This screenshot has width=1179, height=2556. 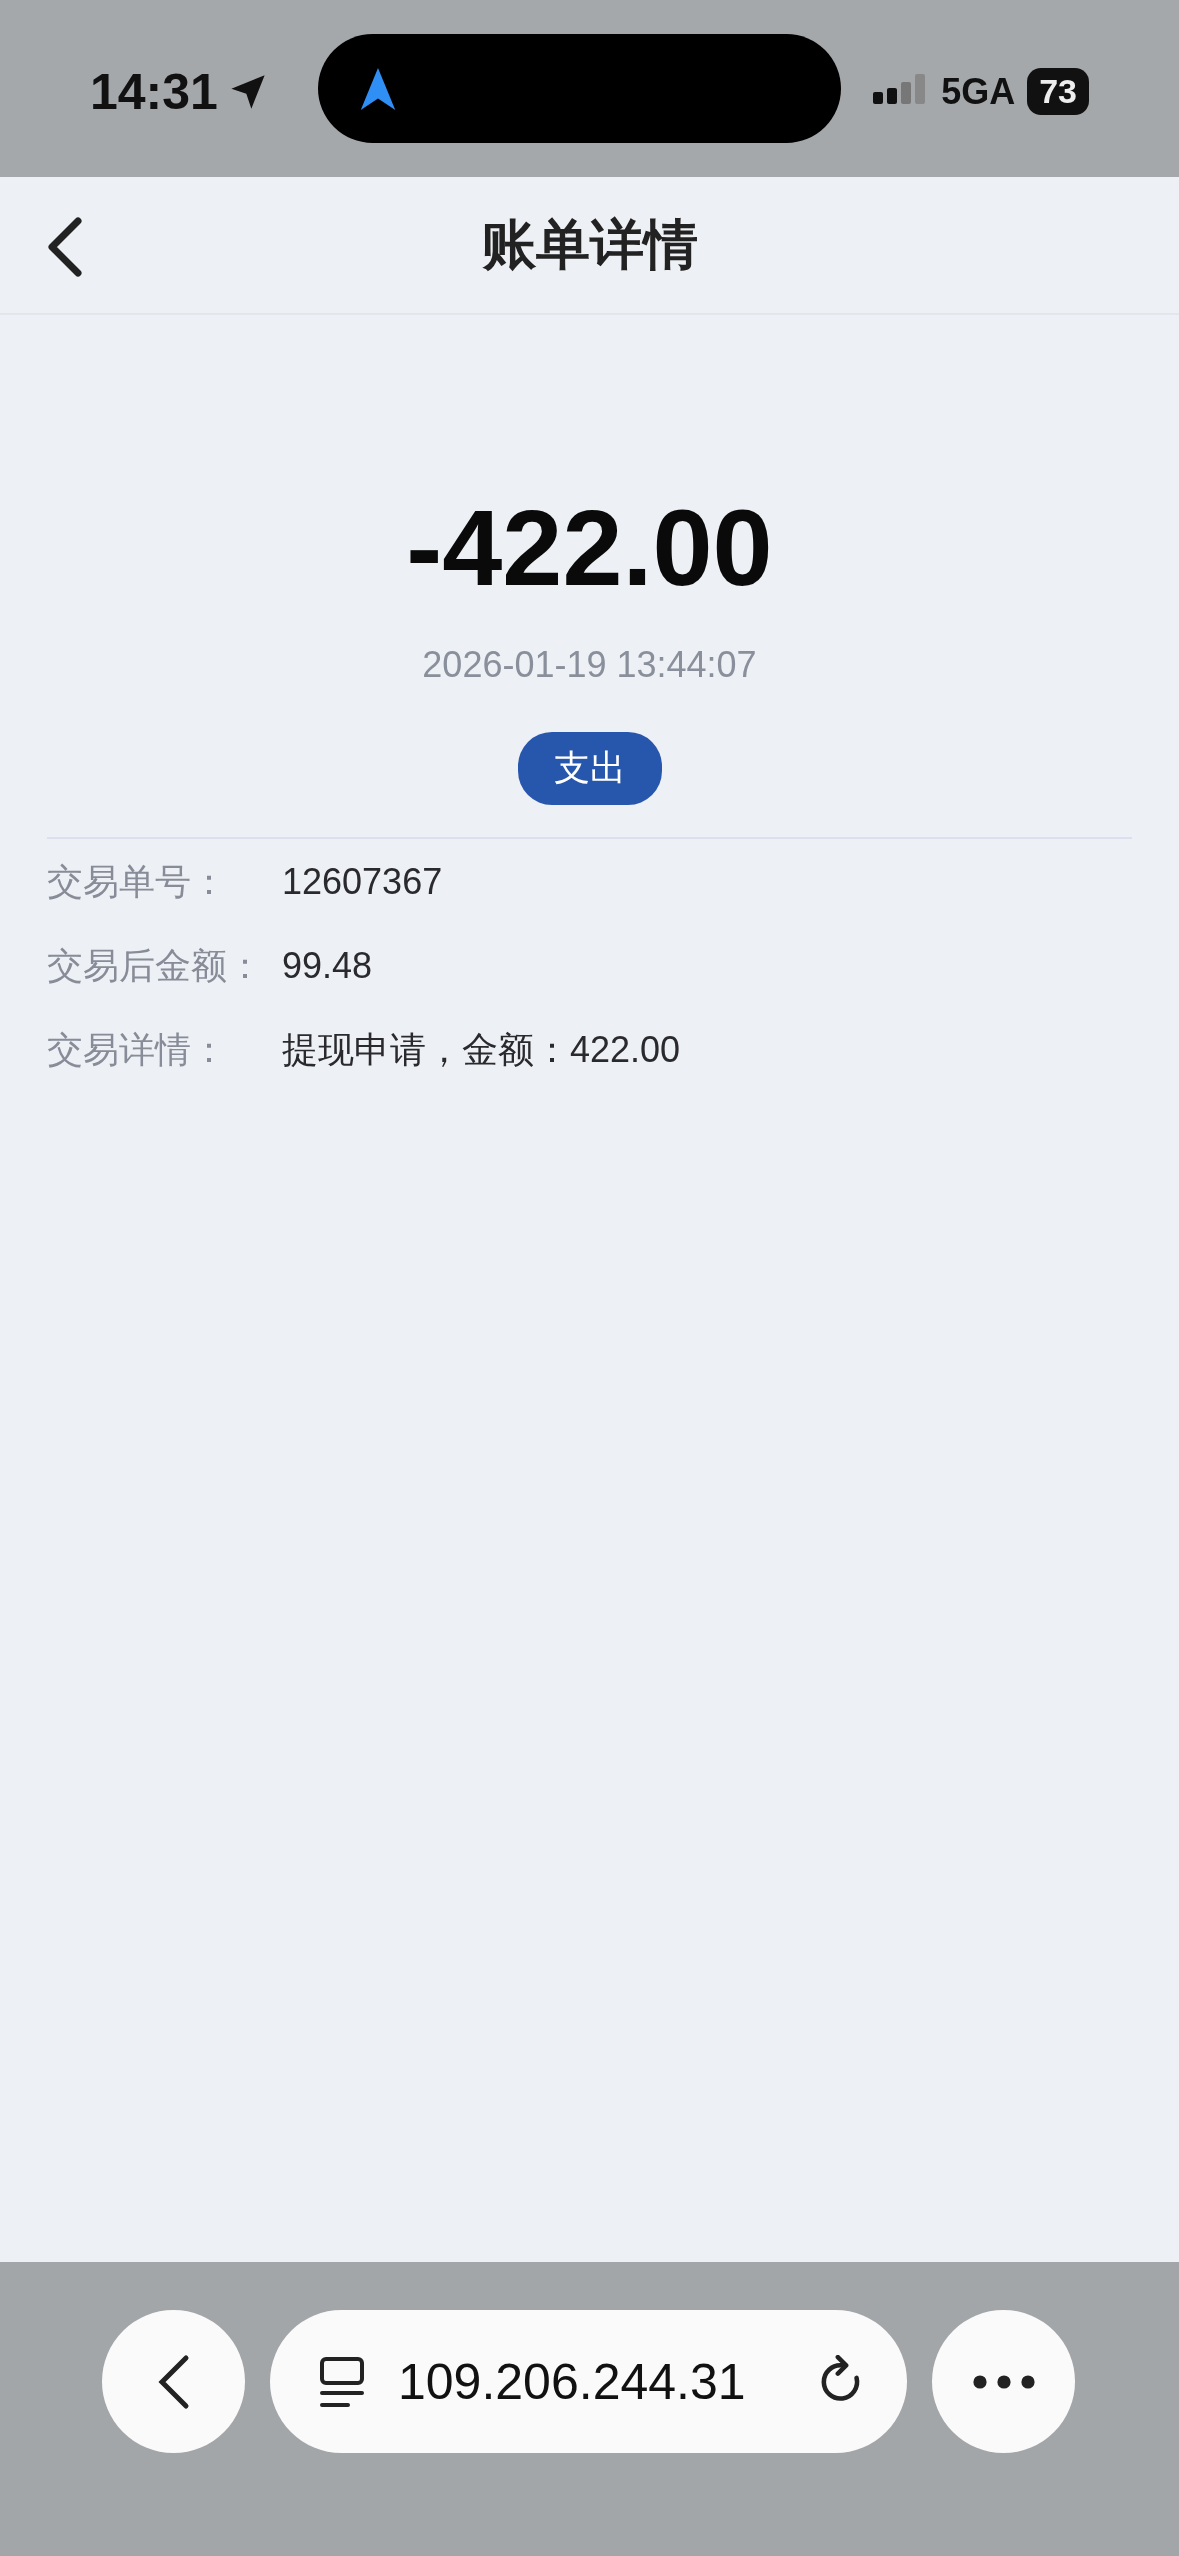 What do you see at coordinates (978, 91) in the screenshot?
I see `network-label: 5GA` at bounding box center [978, 91].